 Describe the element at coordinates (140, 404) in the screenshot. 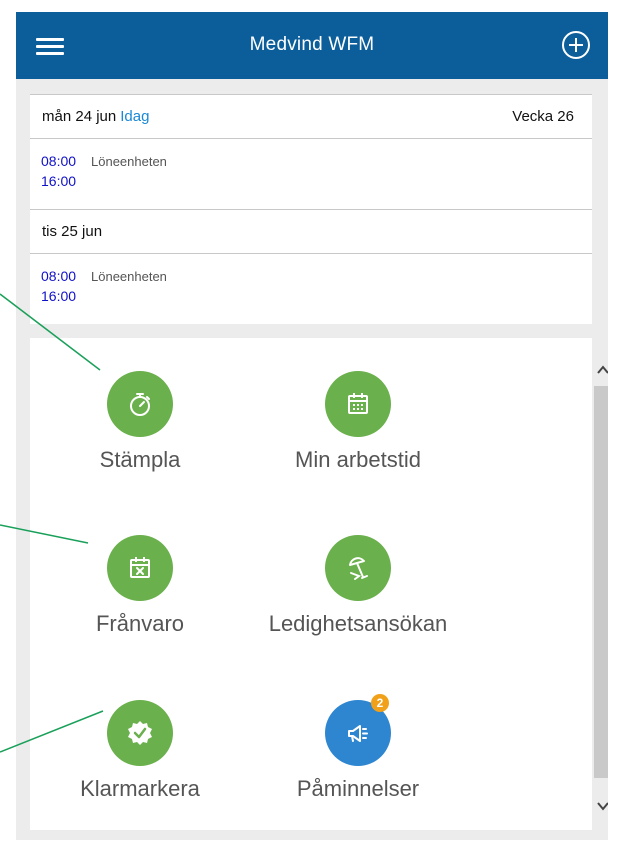

I see `stopwatch-icon` at that location.